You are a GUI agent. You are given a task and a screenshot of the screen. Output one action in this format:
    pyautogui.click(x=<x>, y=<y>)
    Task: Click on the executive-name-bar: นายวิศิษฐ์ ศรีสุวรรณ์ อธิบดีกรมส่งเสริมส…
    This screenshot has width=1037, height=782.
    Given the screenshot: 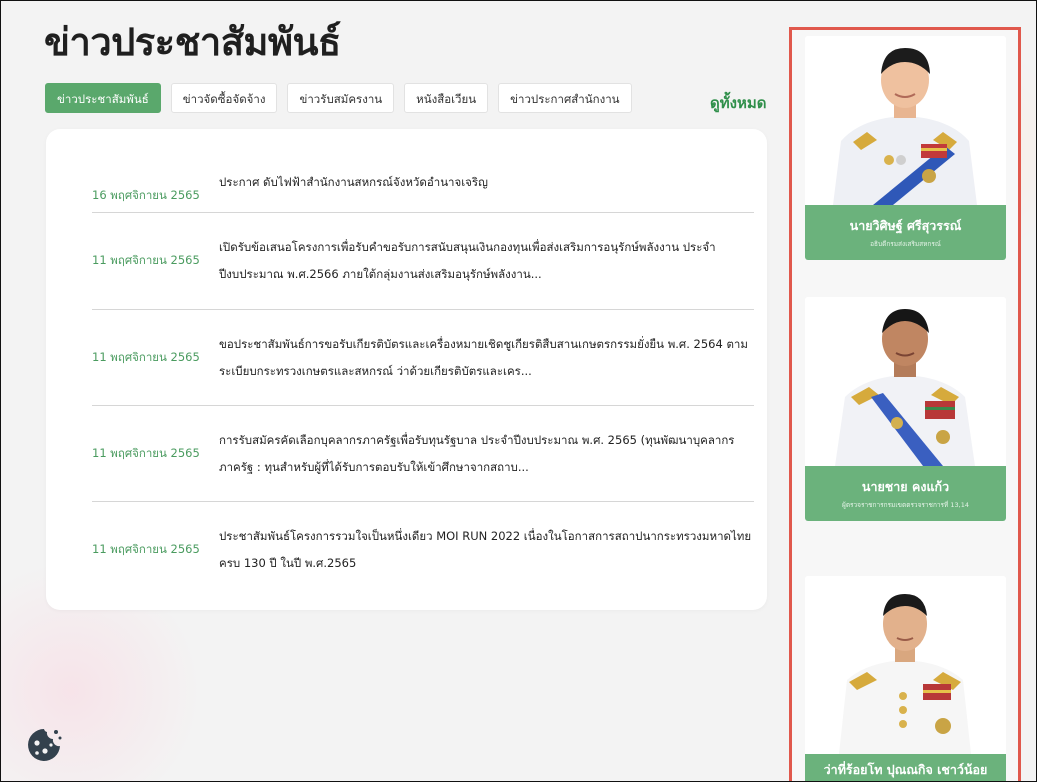 What is the action you would take?
    pyautogui.click(x=905, y=232)
    